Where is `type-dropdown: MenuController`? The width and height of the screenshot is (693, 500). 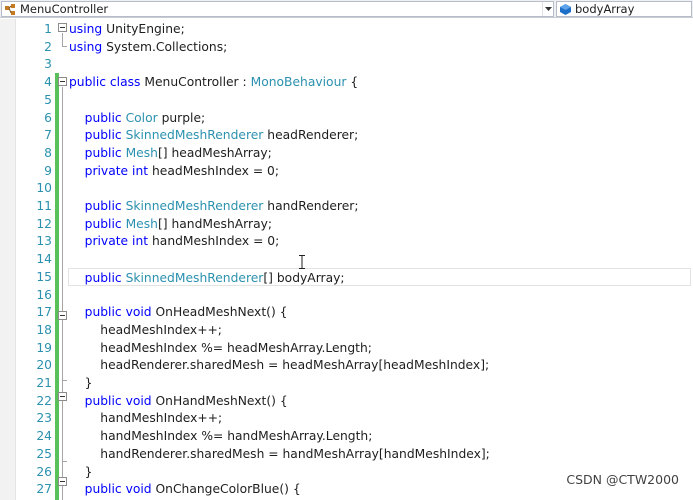
type-dropdown: MenuController is located at coordinates (277, 9).